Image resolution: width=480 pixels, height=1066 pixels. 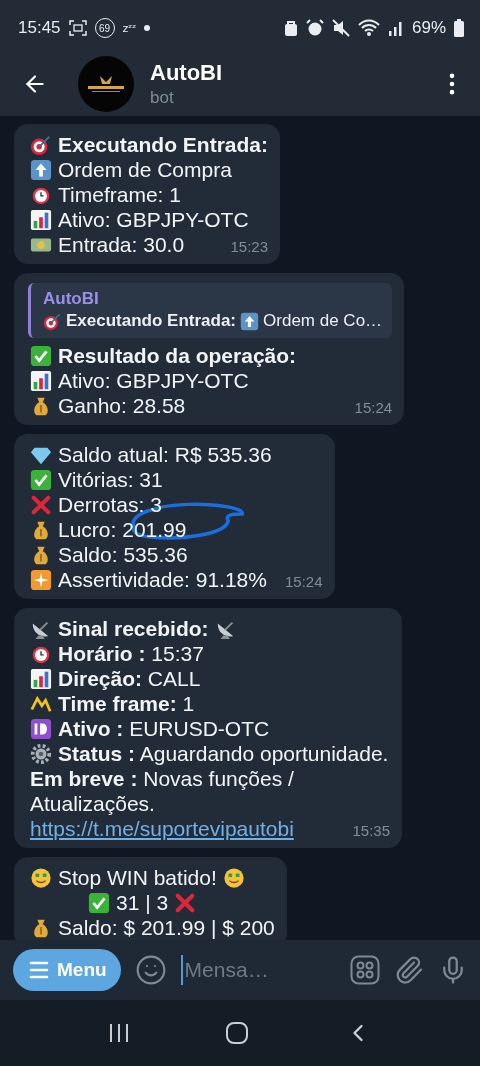 I want to click on message-line: Sinal recebido:, so click(x=133, y=628).